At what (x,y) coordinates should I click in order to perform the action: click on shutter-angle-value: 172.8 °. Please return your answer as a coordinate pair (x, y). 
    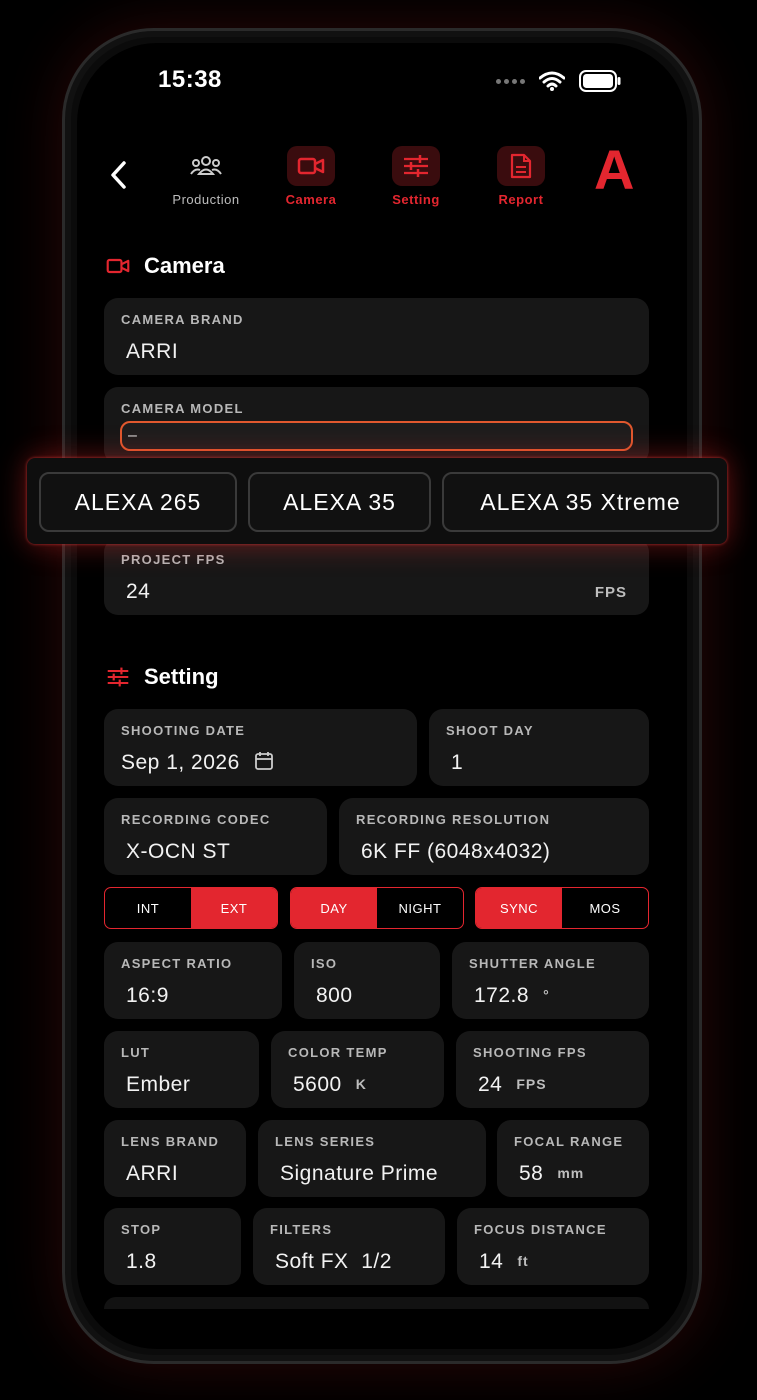
    Looking at the image, I should click on (512, 996).